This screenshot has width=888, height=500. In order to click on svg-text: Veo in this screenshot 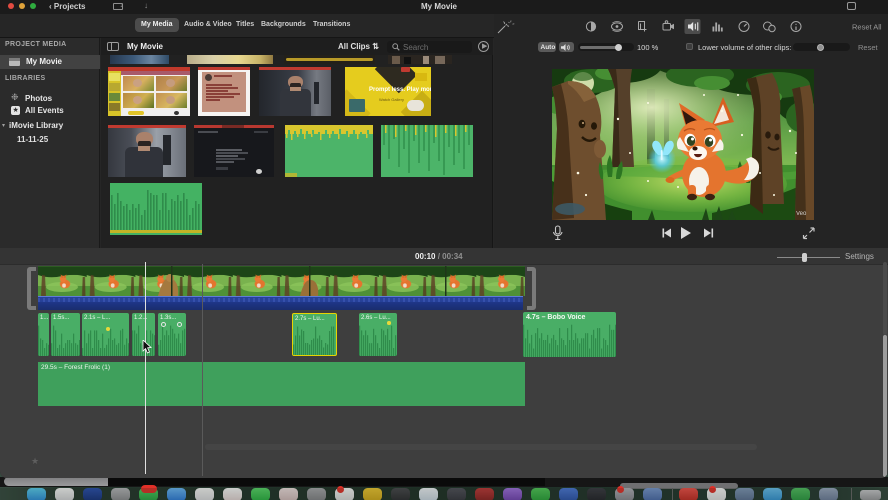, I will do `click(801, 214)`.